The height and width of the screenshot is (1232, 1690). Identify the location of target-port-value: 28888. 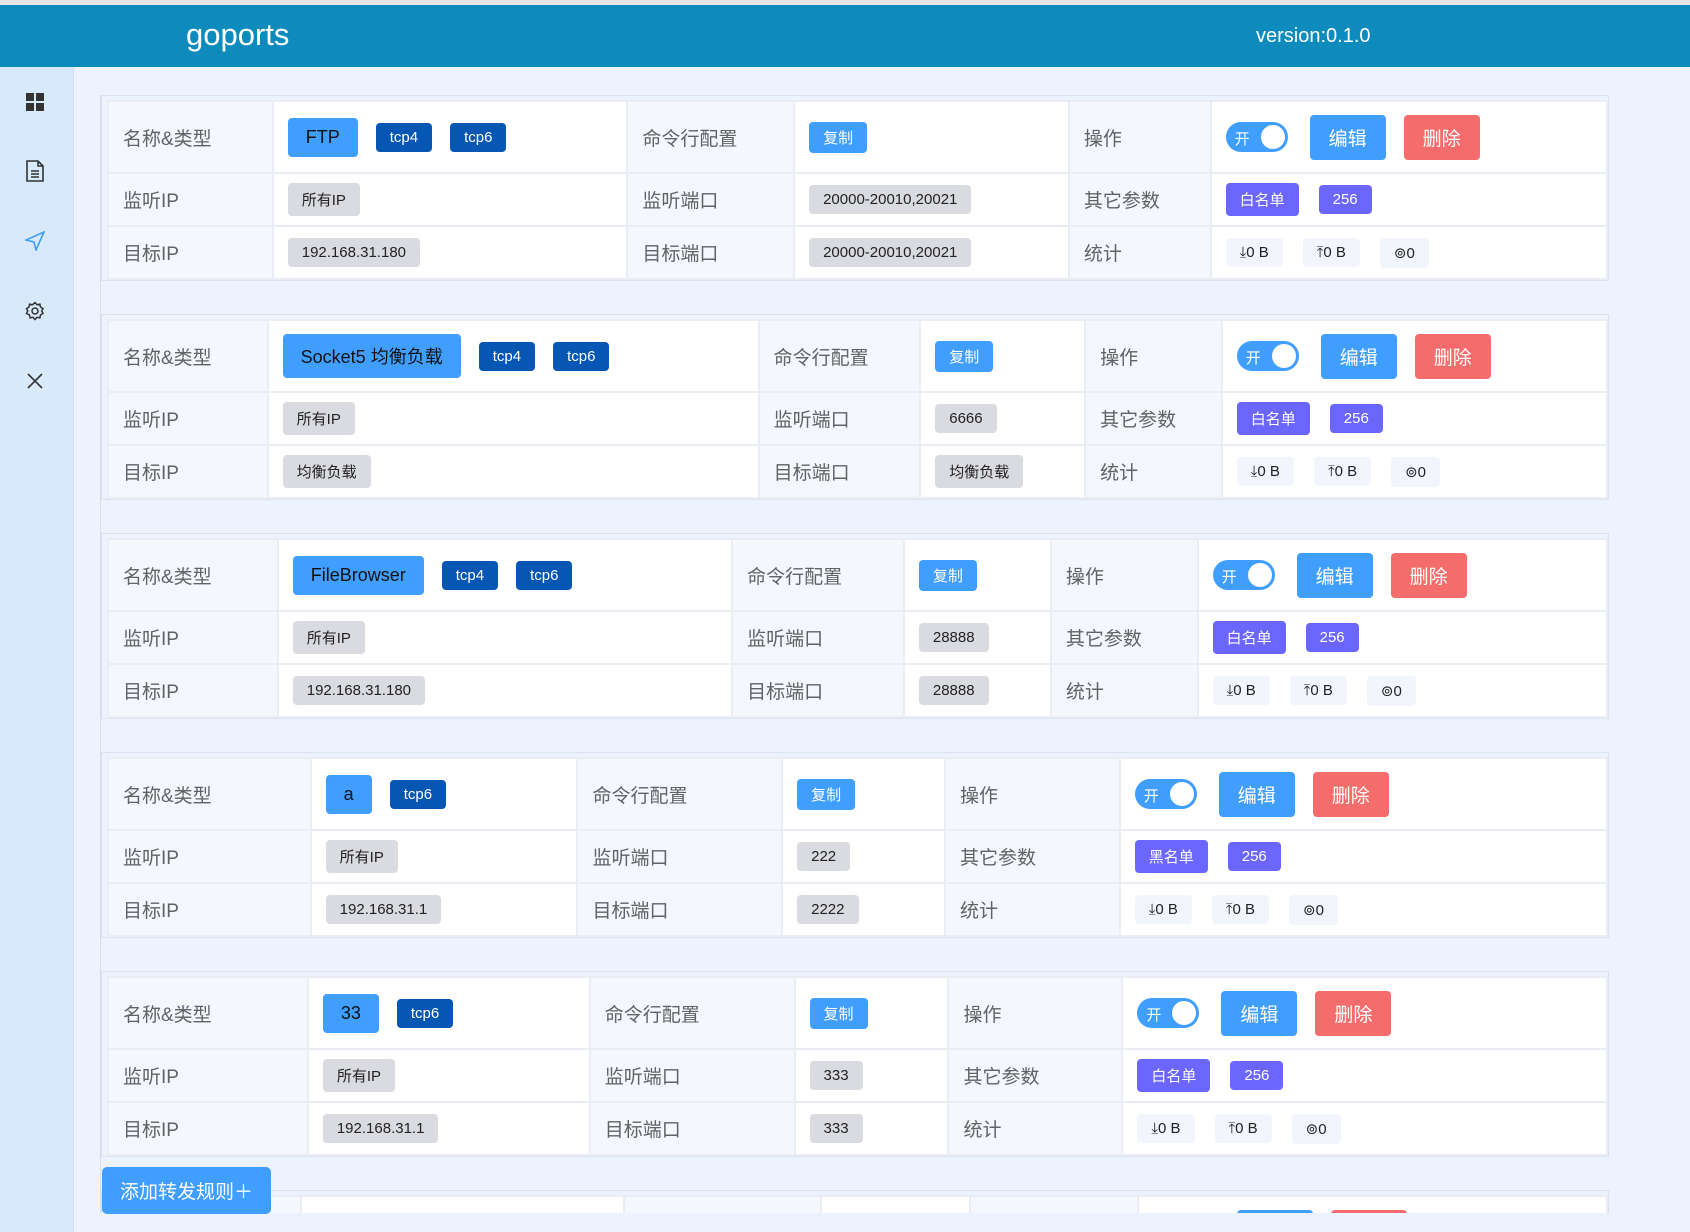
(953, 690).